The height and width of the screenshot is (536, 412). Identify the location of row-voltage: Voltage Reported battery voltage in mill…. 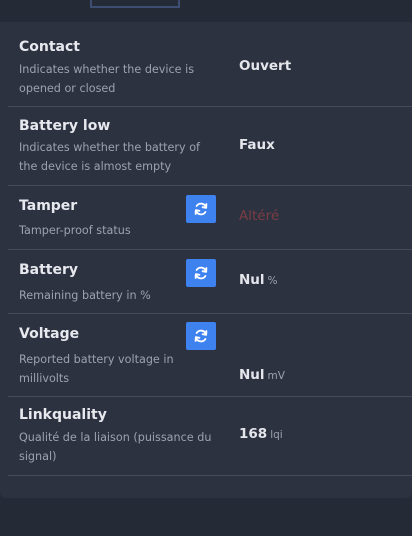
(206, 354).